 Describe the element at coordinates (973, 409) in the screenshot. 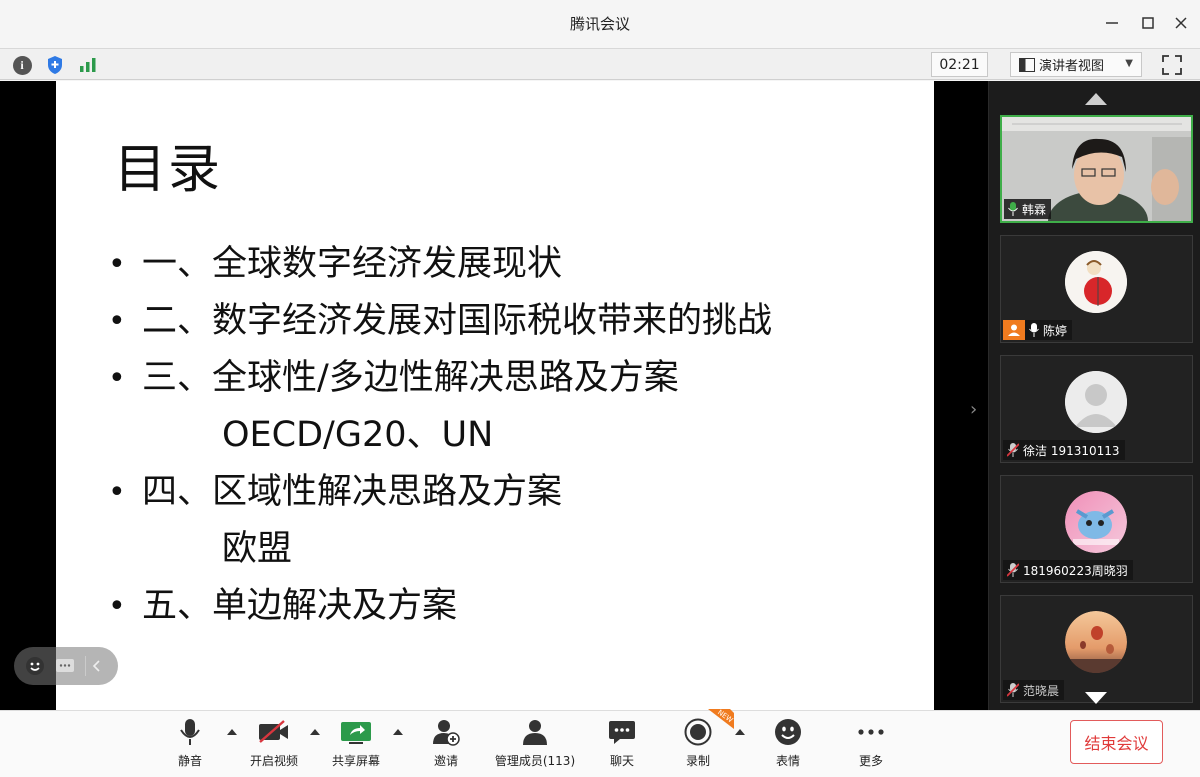

I see `sidebar-toggle-chevron-icon: ›` at that location.